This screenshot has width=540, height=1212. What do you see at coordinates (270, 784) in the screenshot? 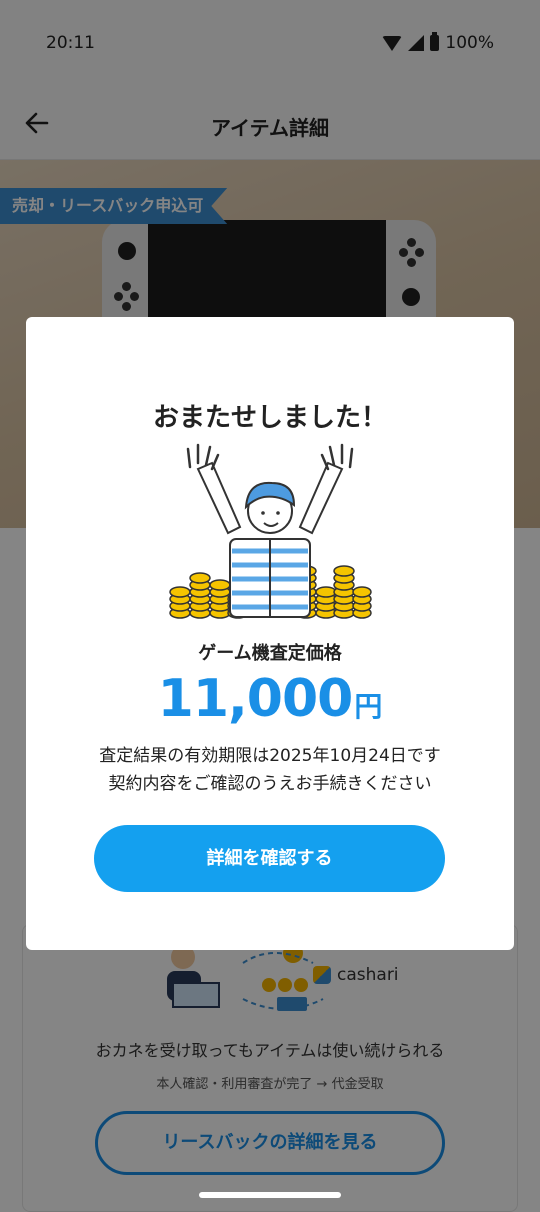
I see `confirm-notice: 契約内容をご確認のうえお手続きください` at bounding box center [270, 784].